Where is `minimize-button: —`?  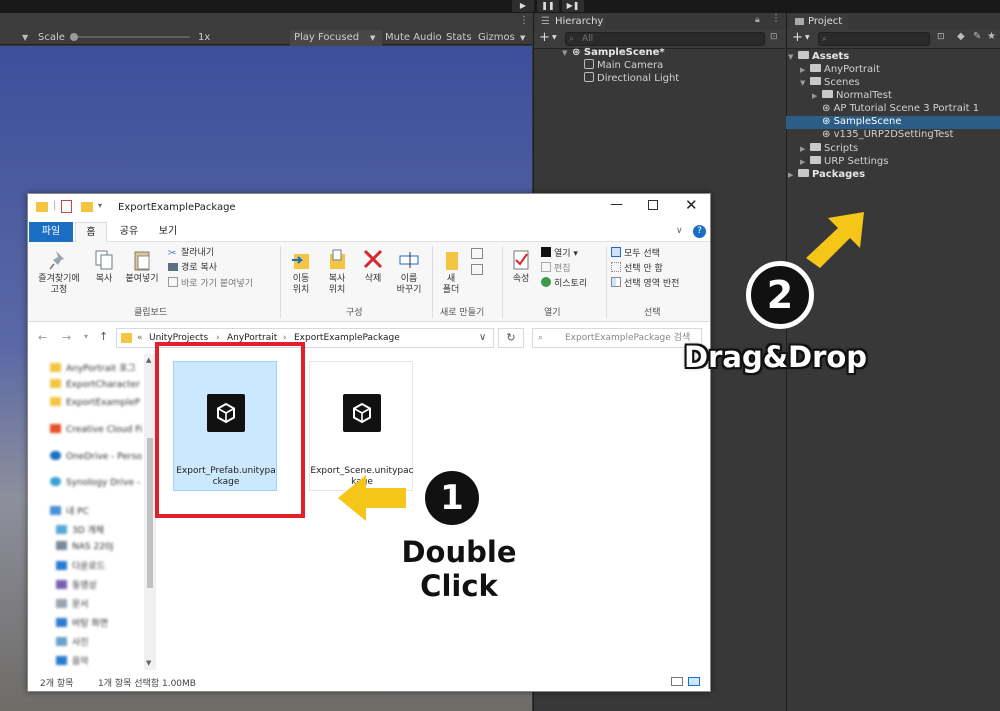
minimize-button: — is located at coordinates (616, 204).